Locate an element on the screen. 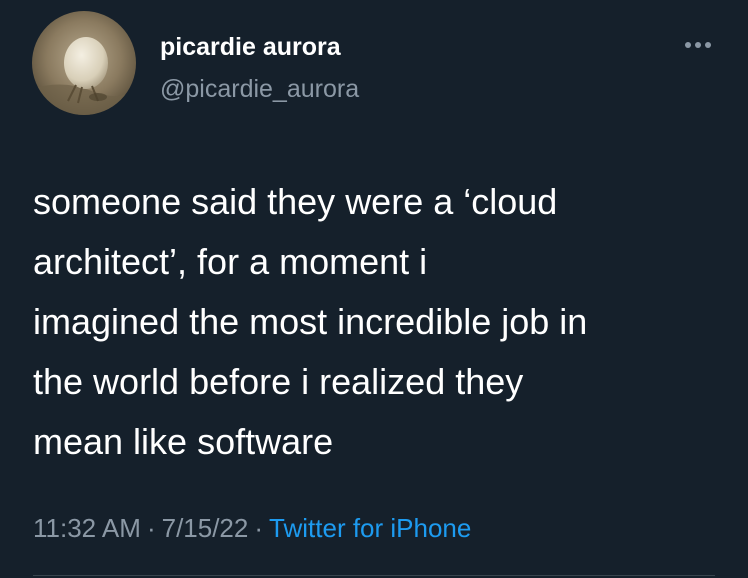 Image resolution: width=748 pixels, height=578 pixels. avatar is located at coordinates (84, 63).